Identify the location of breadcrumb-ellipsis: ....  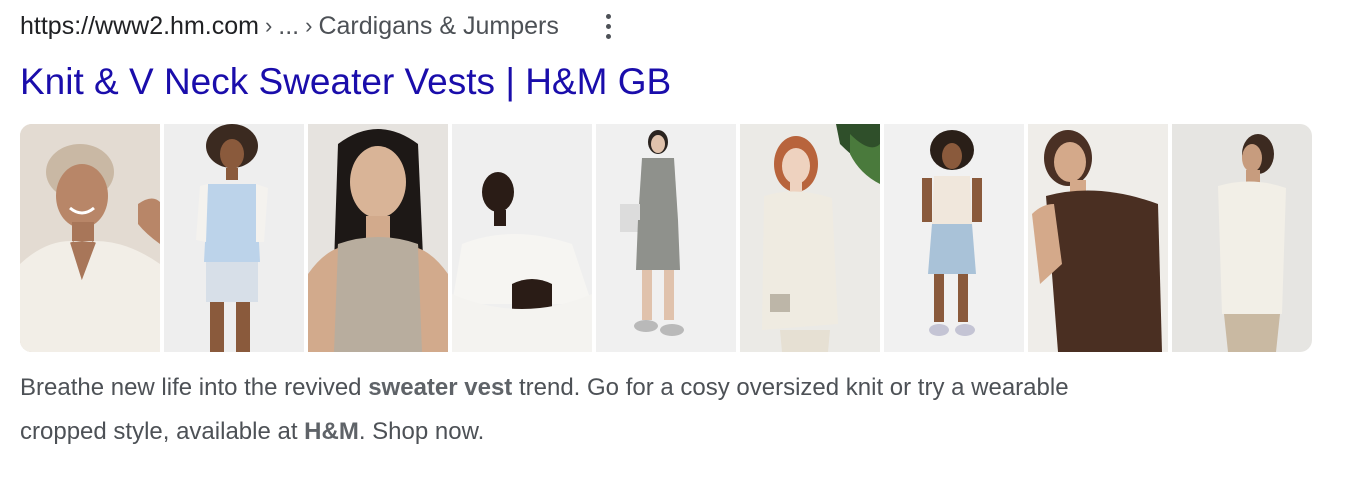
(289, 25).